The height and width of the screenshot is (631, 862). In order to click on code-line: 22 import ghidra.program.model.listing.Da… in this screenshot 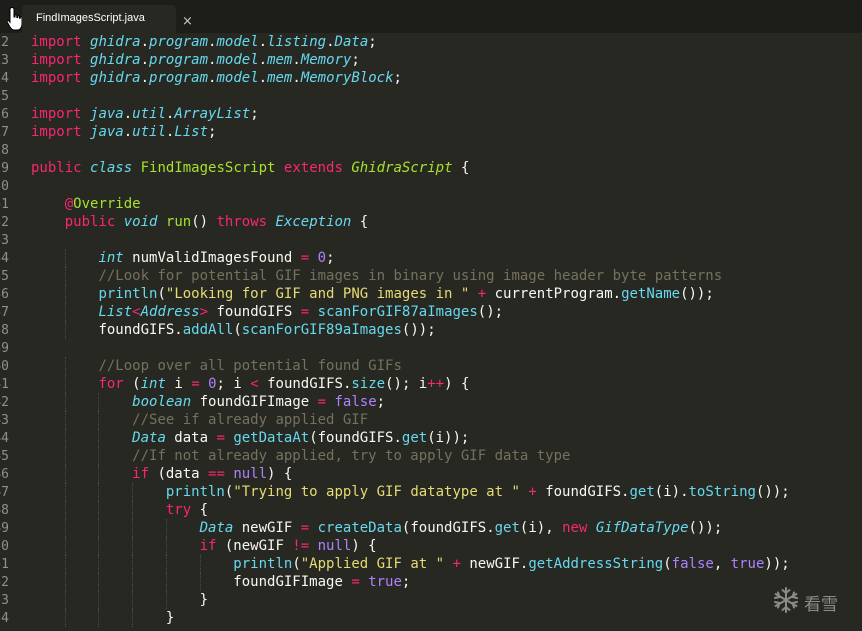, I will do `click(431, 42)`.